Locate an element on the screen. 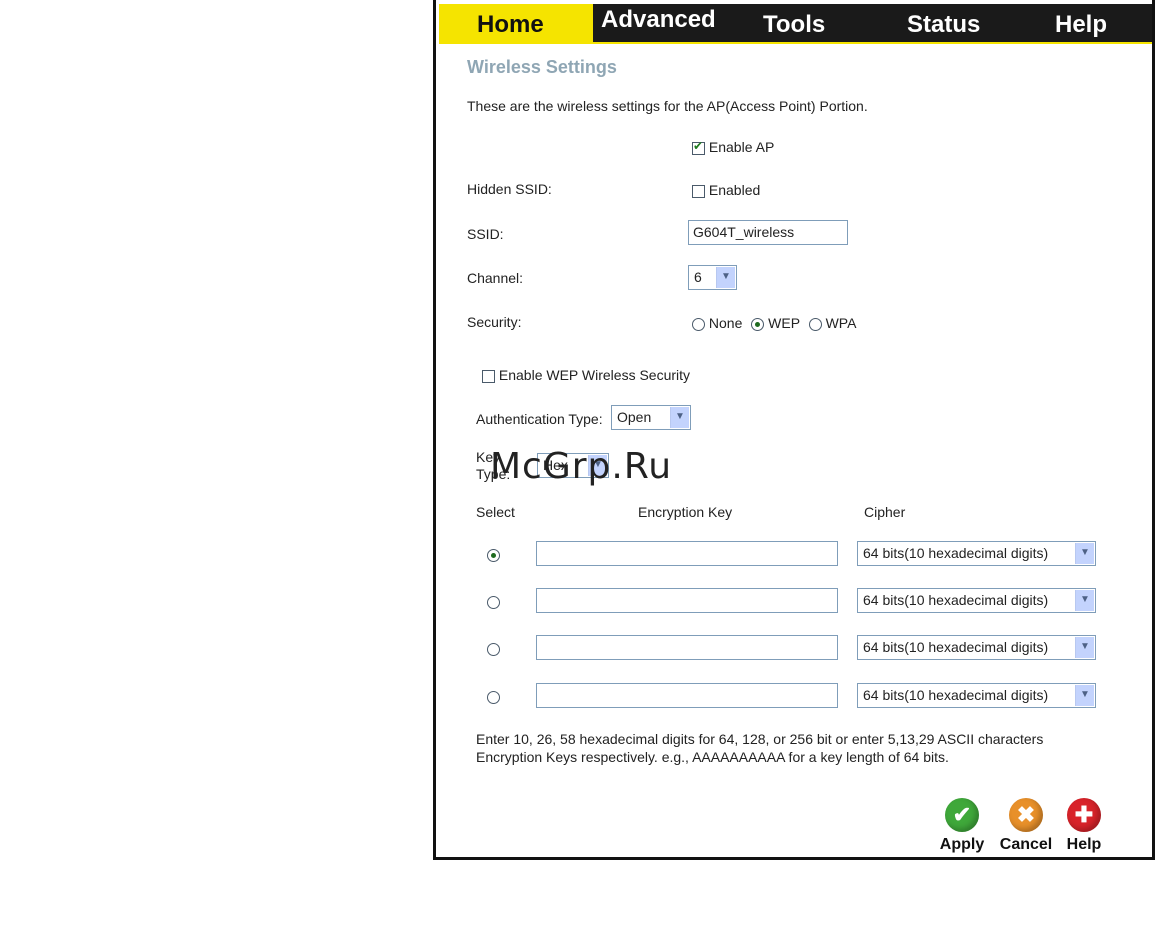 Image resolution: width=1160 pixels, height=931 pixels. security-wpa-radio is located at coordinates (815, 324).